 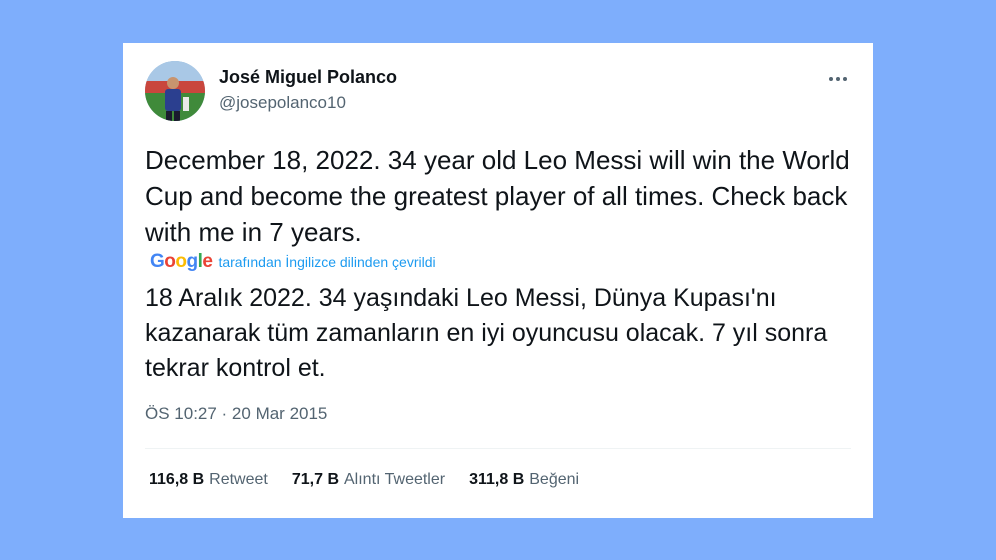 I want to click on more-options-icon, so click(x=838, y=79).